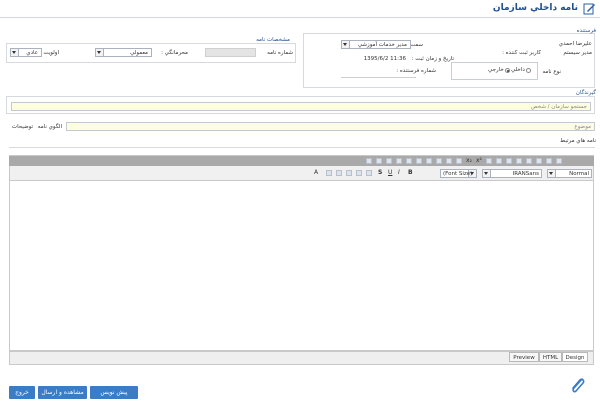 The width and height of the screenshot is (600, 413). Describe the element at coordinates (524, 357) in the screenshot. I see `tab-preview: Preview` at that location.